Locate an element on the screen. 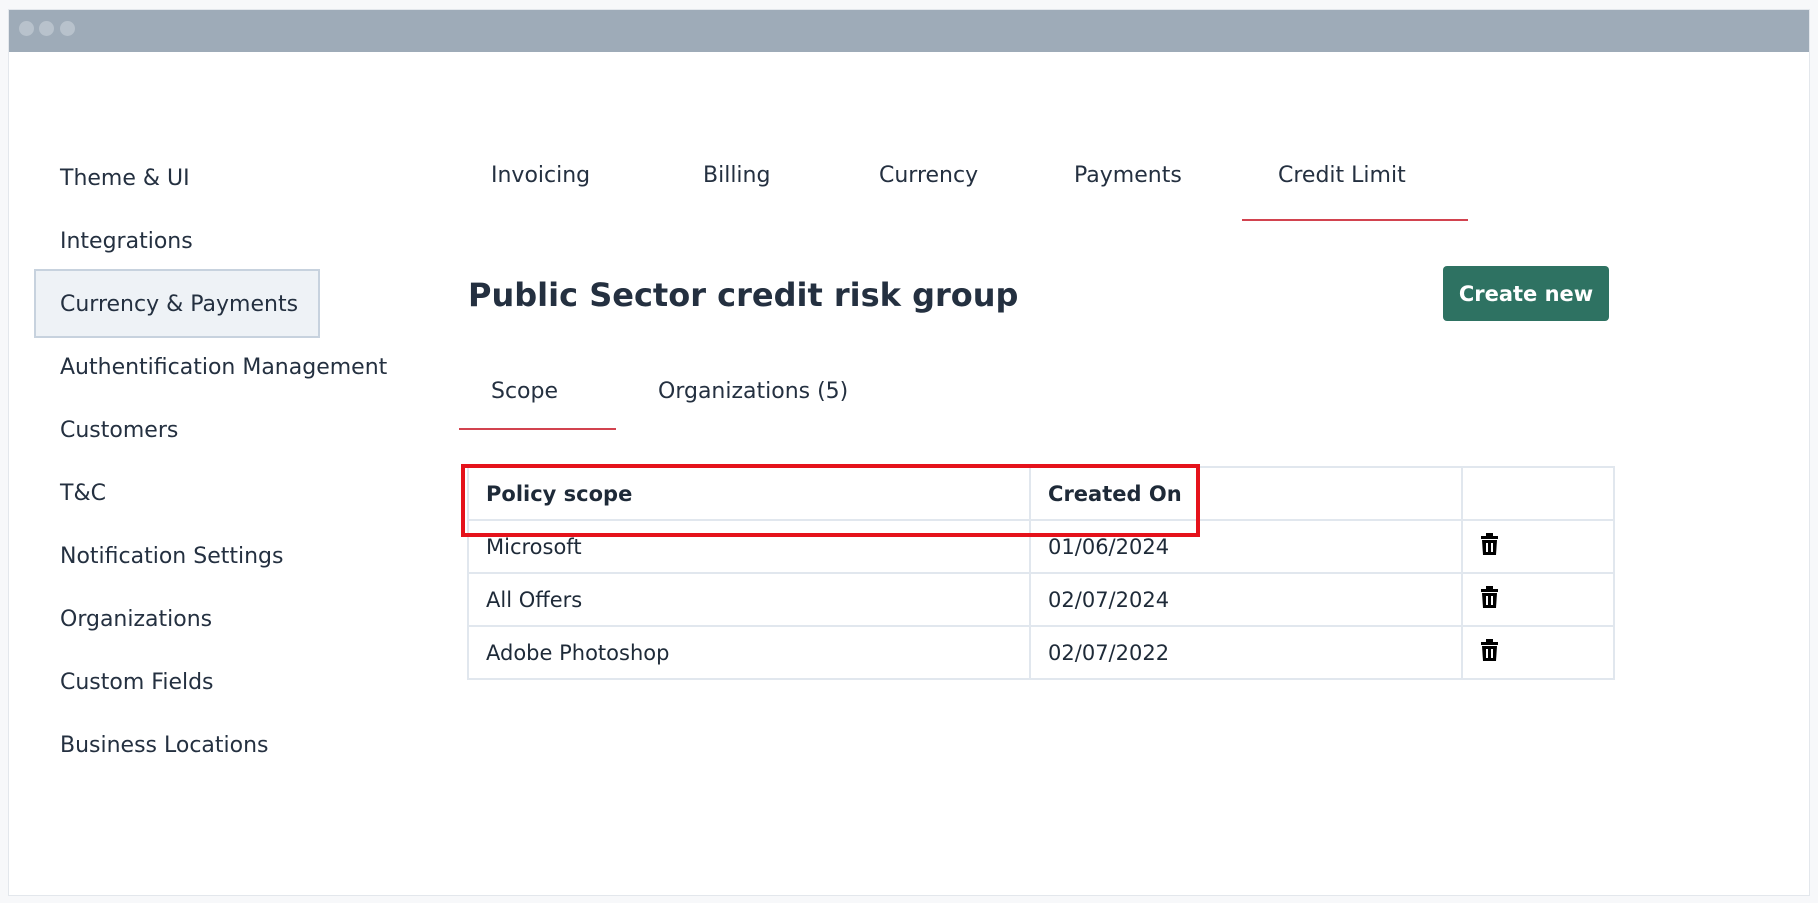 This screenshot has height=903, width=1818. table-header-row: Policy scope Created On is located at coordinates (1040, 493).